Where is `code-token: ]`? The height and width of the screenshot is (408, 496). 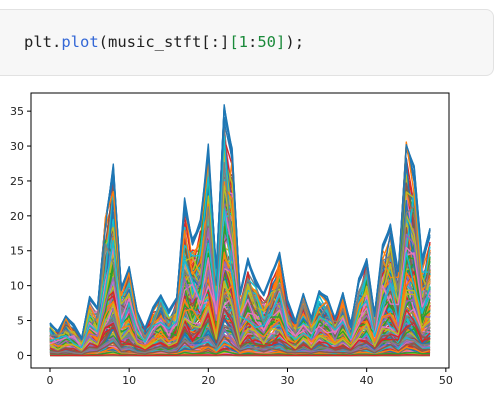 code-token: ] is located at coordinates (280, 42).